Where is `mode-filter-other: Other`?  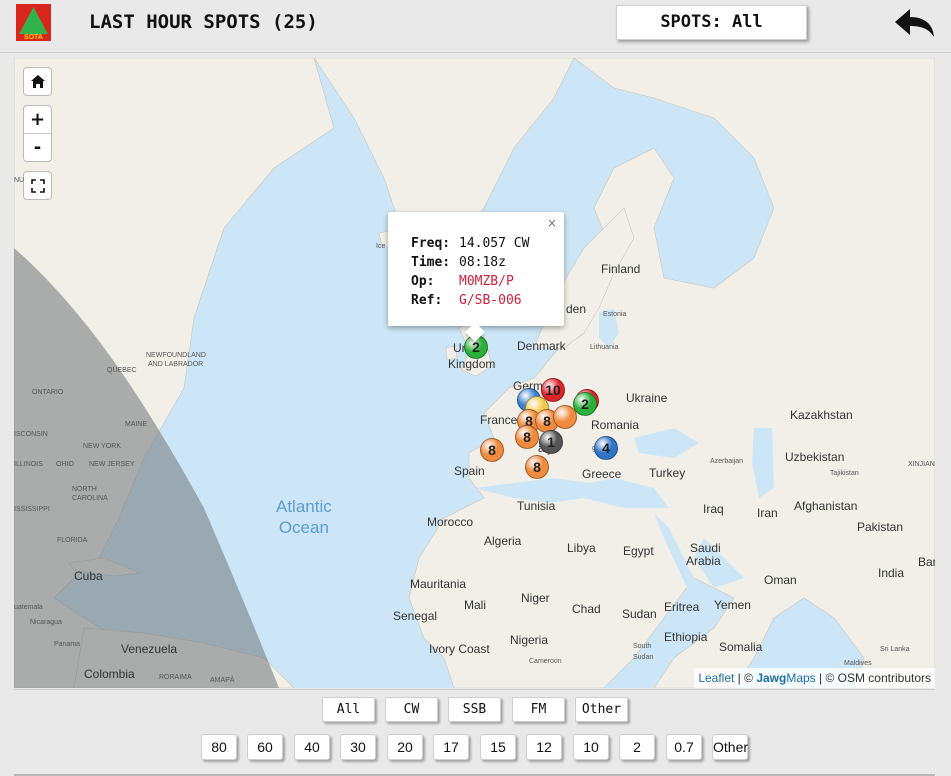
mode-filter-other: Other is located at coordinates (601, 709).